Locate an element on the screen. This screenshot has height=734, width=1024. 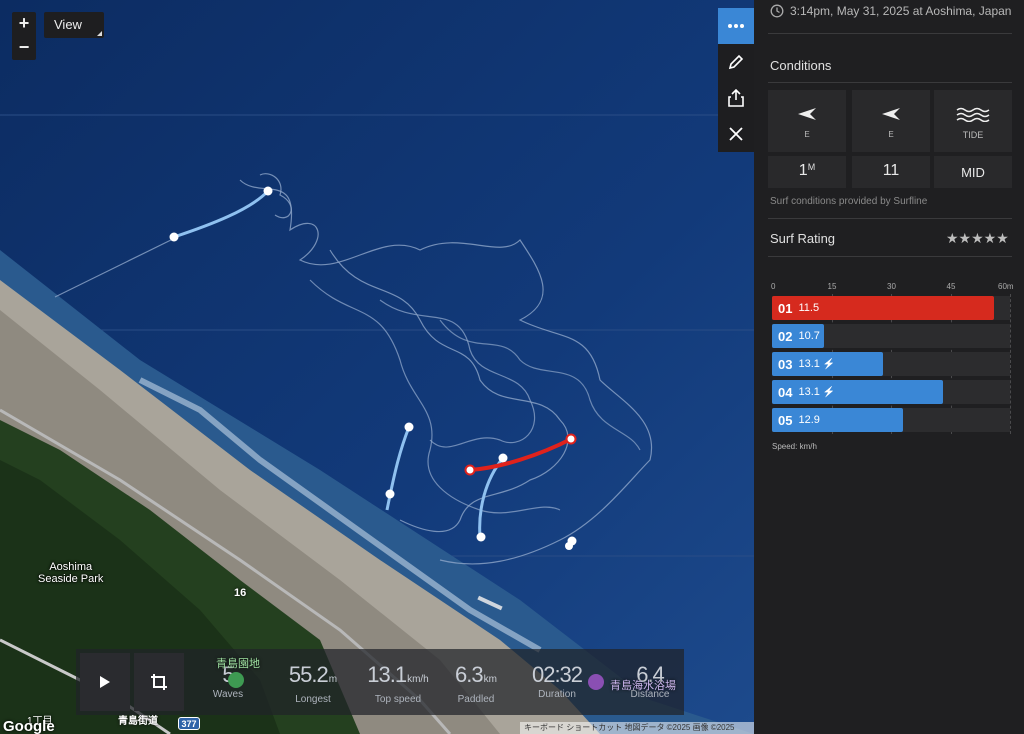
pencil-icon is located at coordinates (736, 62).